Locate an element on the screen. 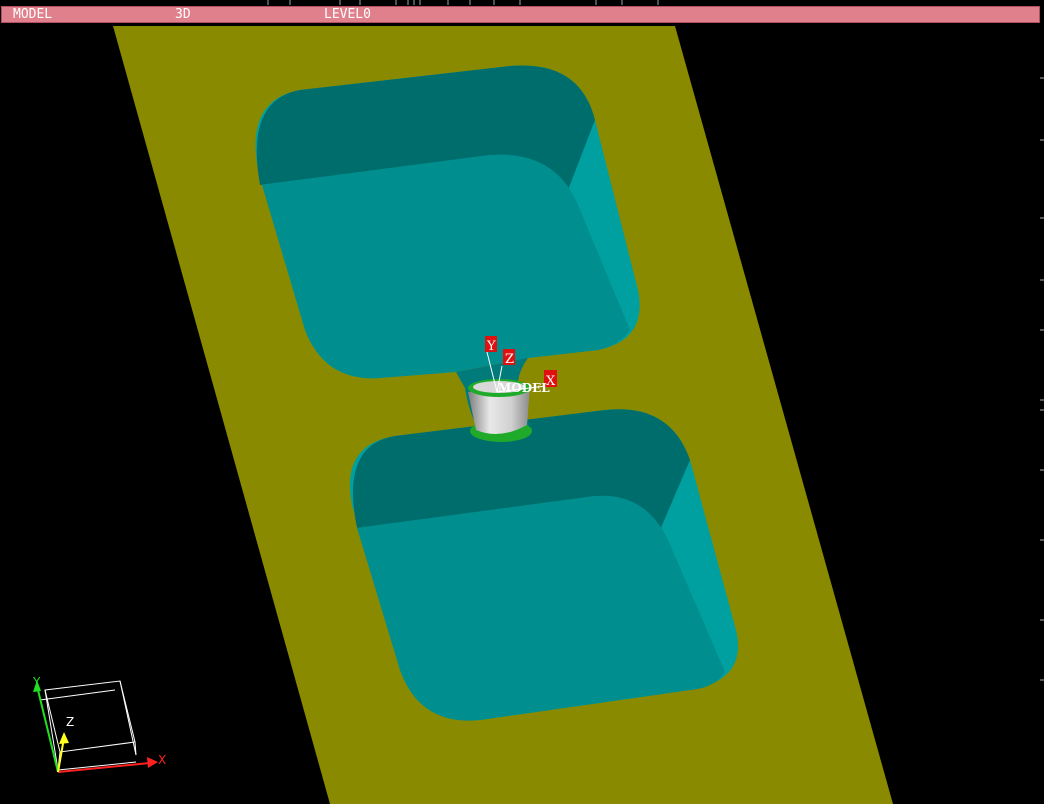 The height and width of the screenshot is (804, 1044). cube-y-label: Y is located at coordinates (36, 682).